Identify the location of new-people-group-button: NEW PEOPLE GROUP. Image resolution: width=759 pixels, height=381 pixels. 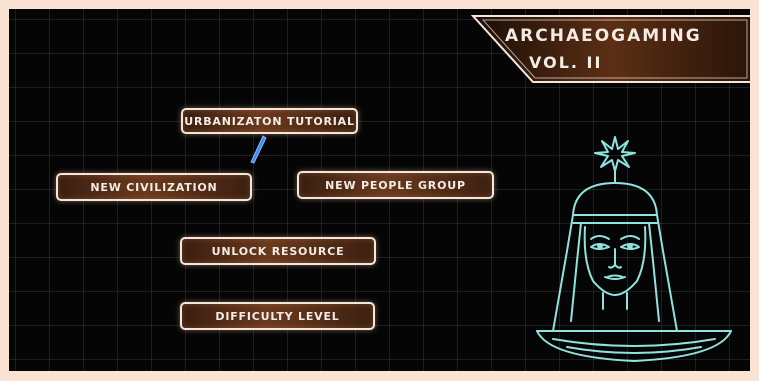
(395, 185).